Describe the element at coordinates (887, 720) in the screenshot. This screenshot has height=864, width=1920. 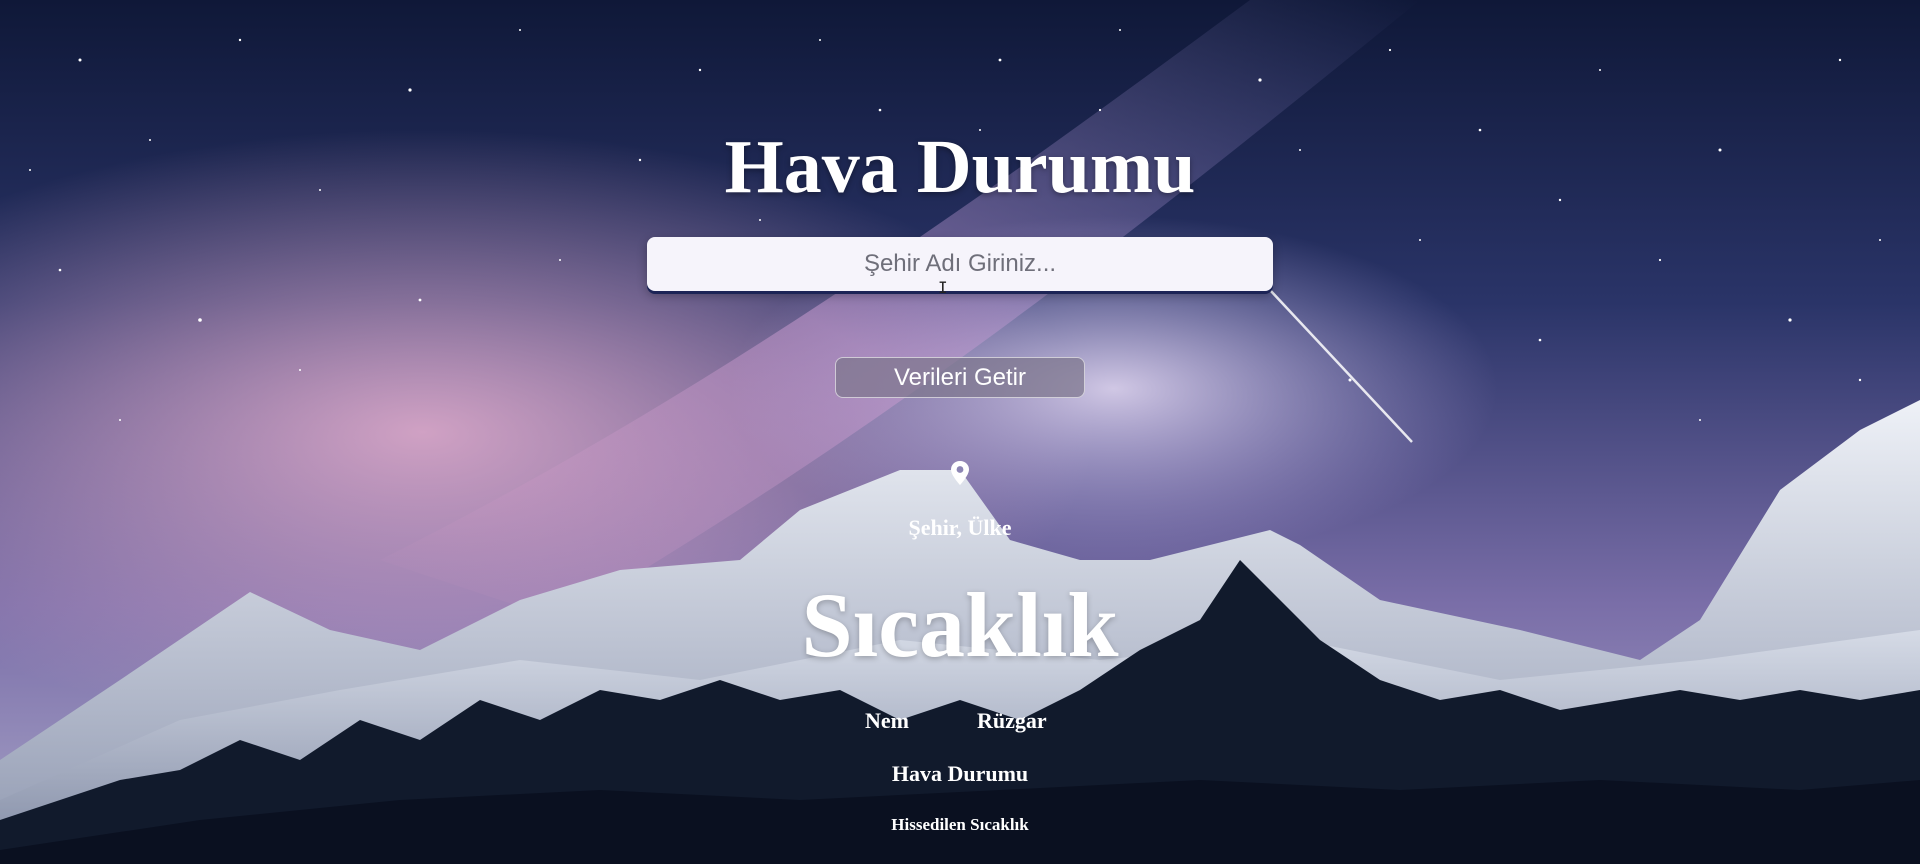
I see `humidity-text: Nem` at that location.